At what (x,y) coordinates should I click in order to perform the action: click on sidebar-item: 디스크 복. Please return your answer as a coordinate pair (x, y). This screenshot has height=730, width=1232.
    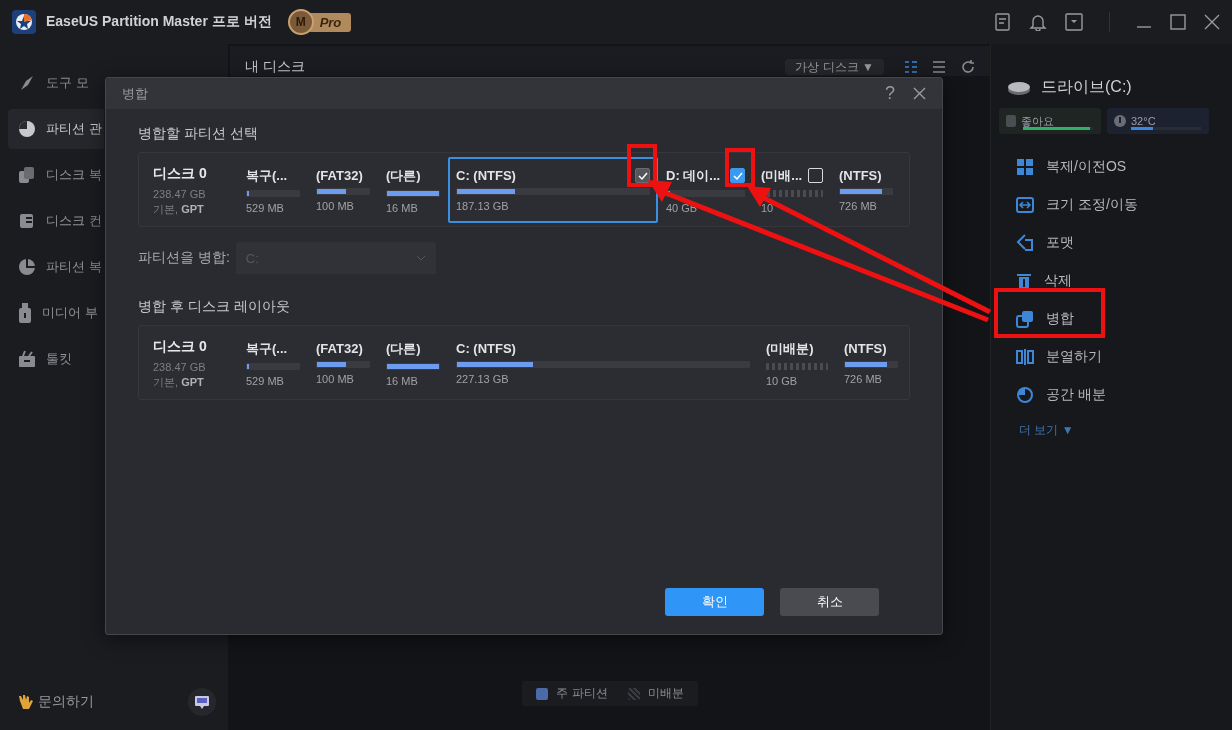
    Looking at the image, I should click on (56, 175).